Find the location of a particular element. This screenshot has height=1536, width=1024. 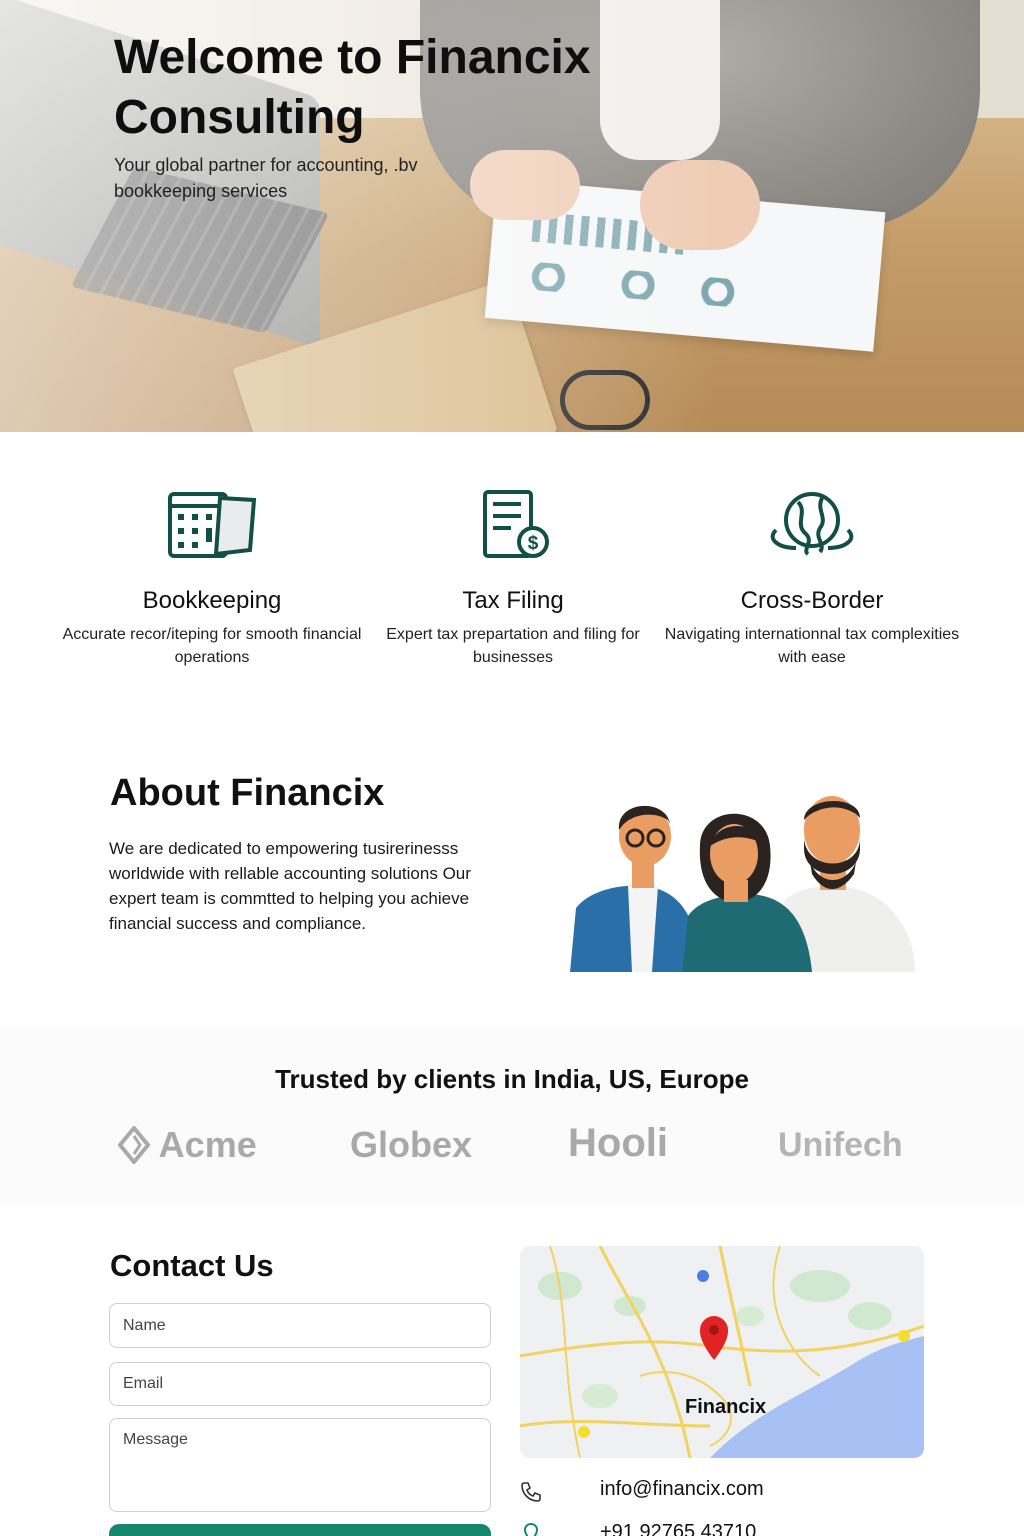

calculator-icon is located at coordinates (212, 525).